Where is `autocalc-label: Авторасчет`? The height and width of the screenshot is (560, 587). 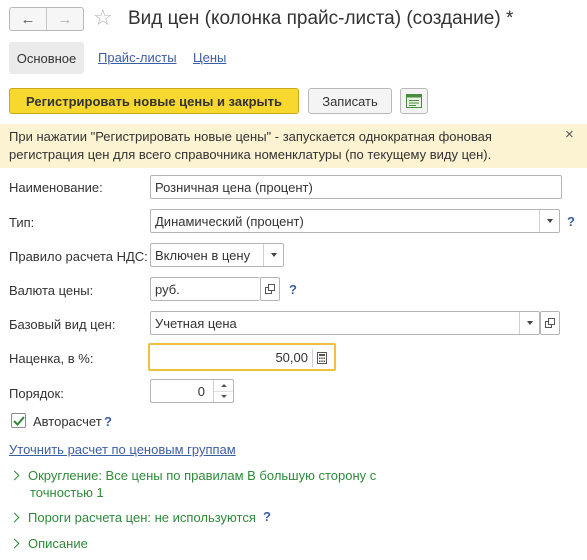
autocalc-label: Авторасчет is located at coordinates (67, 421).